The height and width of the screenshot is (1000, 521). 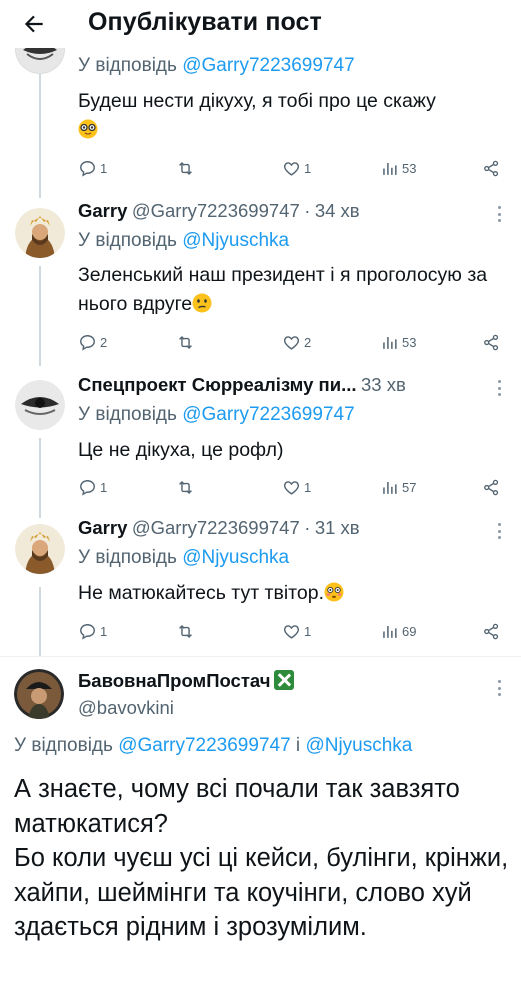 What do you see at coordinates (398, 487) in the screenshot?
I see `views-button: 57` at bounding box center [398, 487].